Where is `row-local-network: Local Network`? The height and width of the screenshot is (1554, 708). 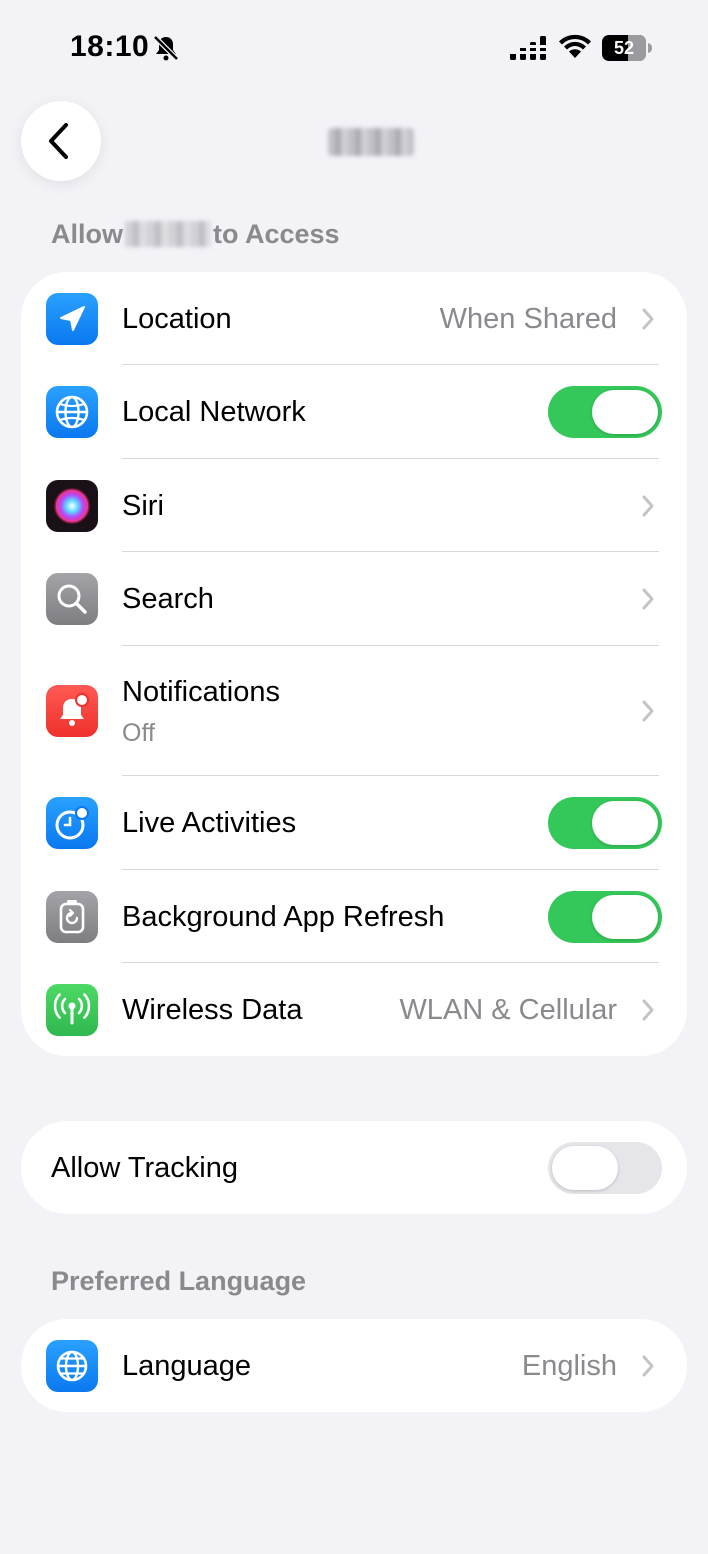
row-local-network: Local Network is located at coordinates (354, 412).